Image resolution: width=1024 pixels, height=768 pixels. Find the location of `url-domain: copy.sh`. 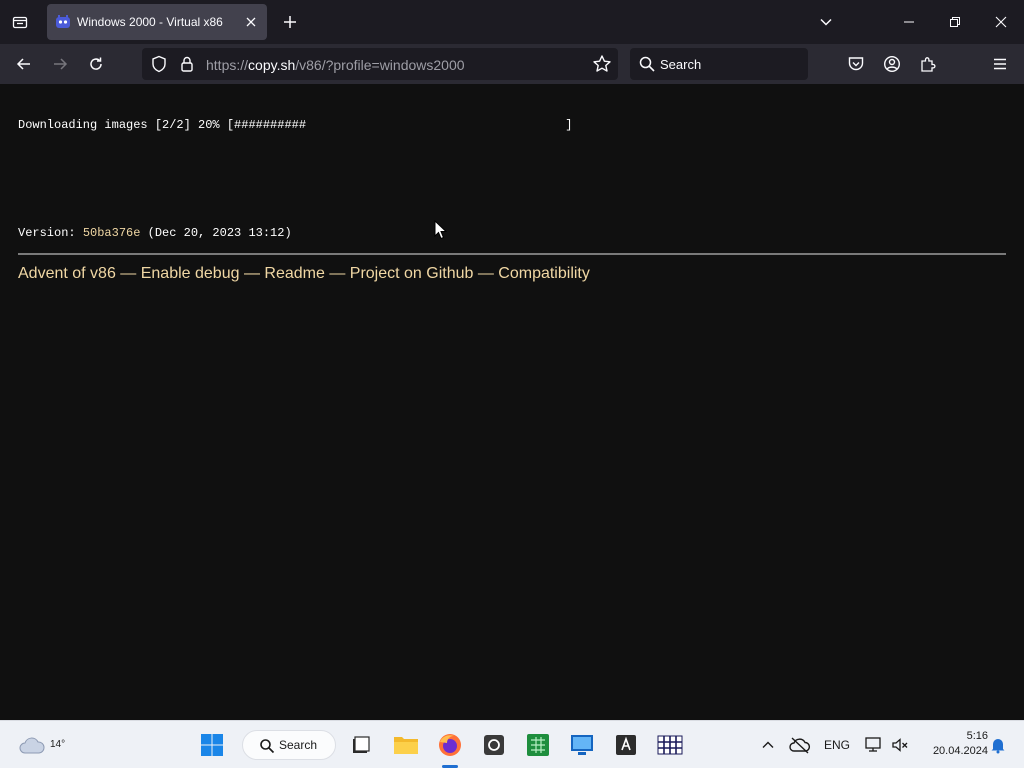

url-domain: copy.sh is located at coordinates (272, 65).